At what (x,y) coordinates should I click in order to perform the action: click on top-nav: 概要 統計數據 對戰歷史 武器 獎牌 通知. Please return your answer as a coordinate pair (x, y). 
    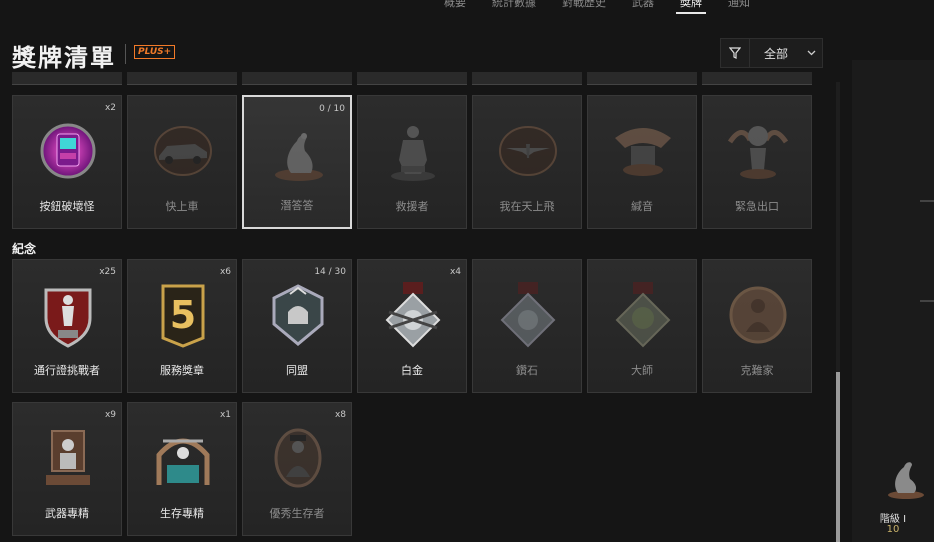
    Looking at the image, I should click on (597, 7).